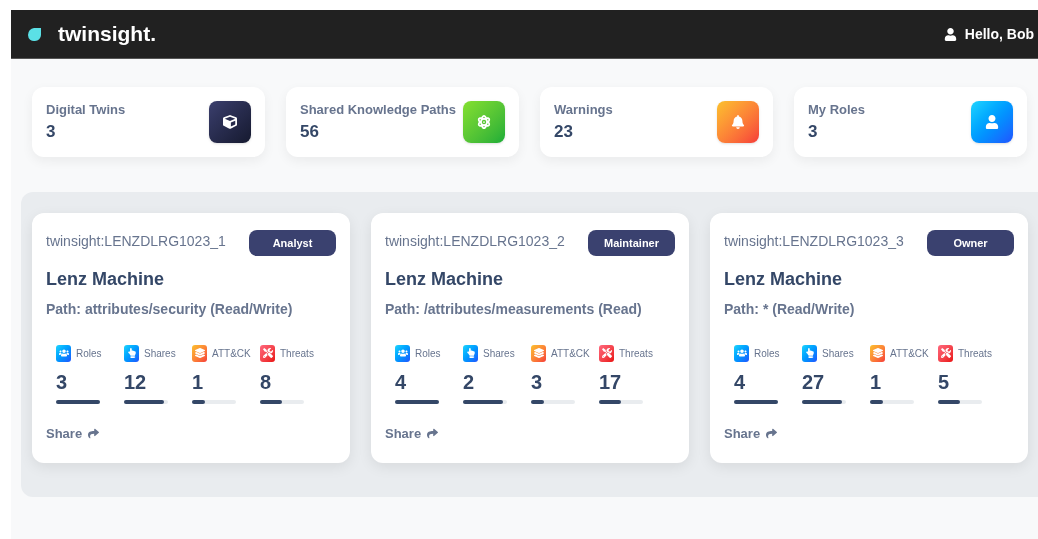 The width and height of the screenshot is (1038, 539). Describe the element at coordinates (738, 122) in the screenshot. I see `bell-icon` at that location.